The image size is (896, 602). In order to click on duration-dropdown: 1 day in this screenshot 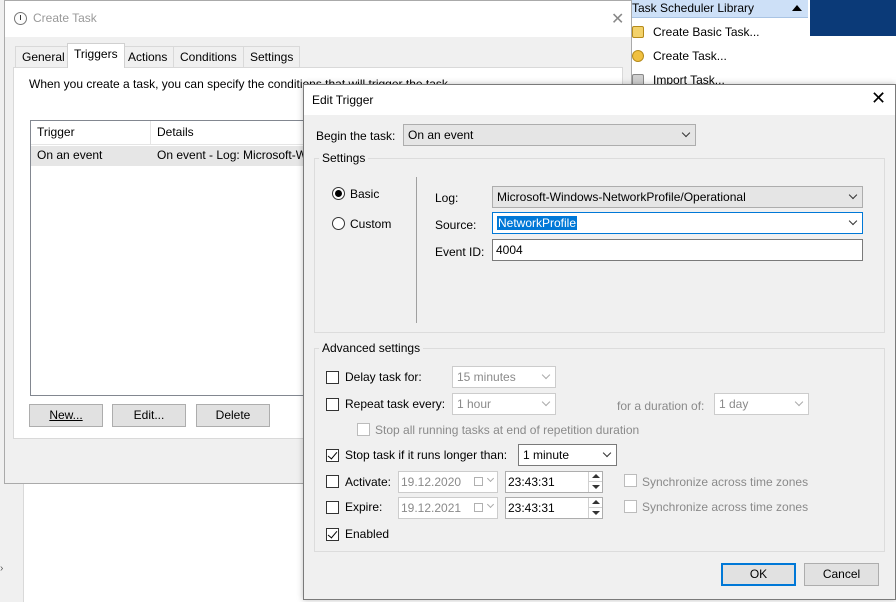, I will do `click(761, 404)`.